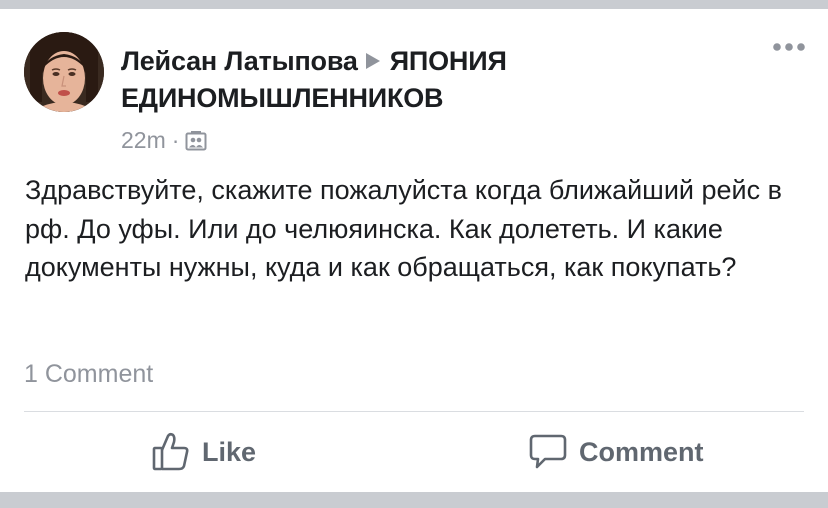 The width and height of the screenshot is (828, 508). What do you see at coordinates (414, 500) in the screenshot?
I see `feed-separator-bottom` at bounding box center [414, 500].